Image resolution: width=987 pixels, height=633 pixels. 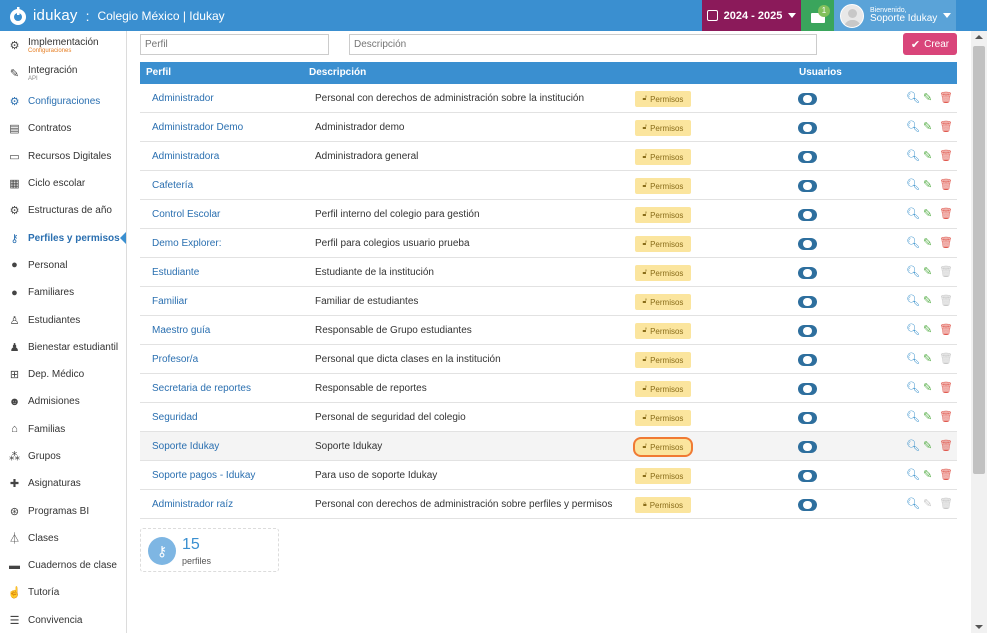 I want to click on profile-name-link: Secretaria de reportes, so click(x=201, y=388).